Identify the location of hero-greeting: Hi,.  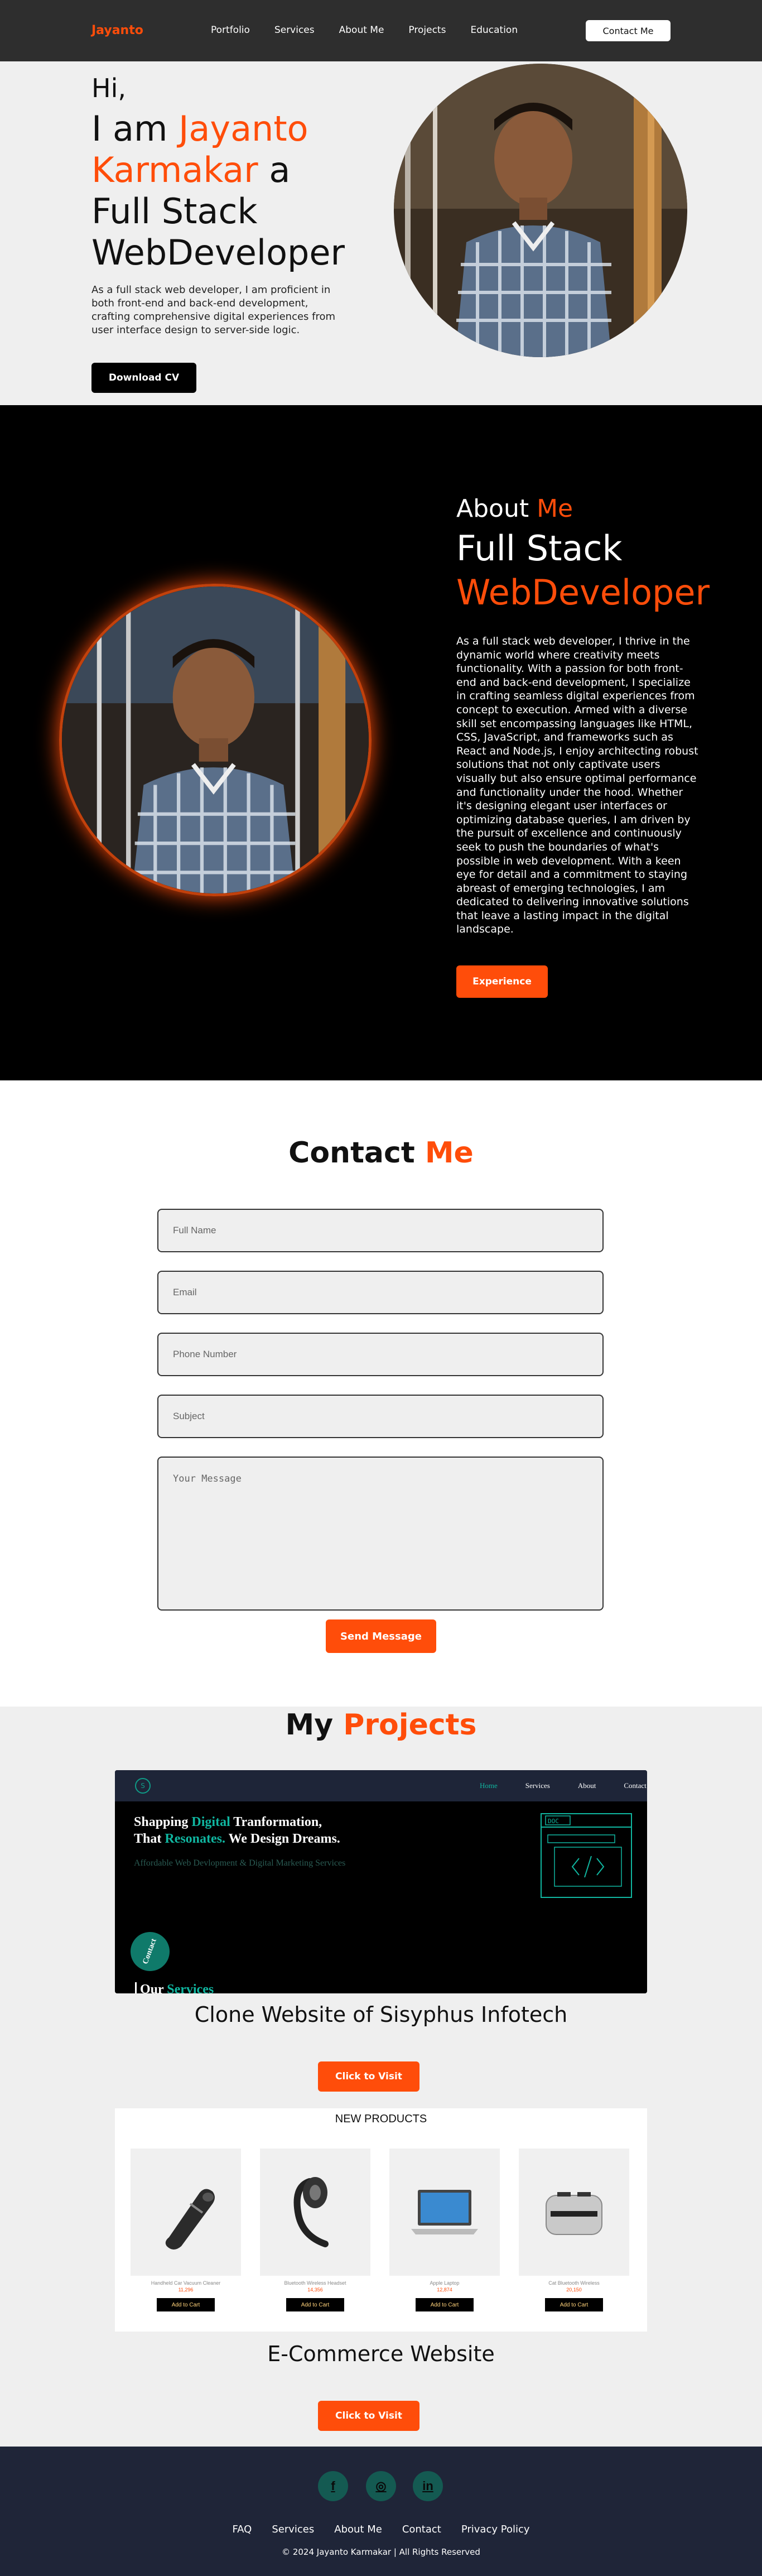
(109, 88).